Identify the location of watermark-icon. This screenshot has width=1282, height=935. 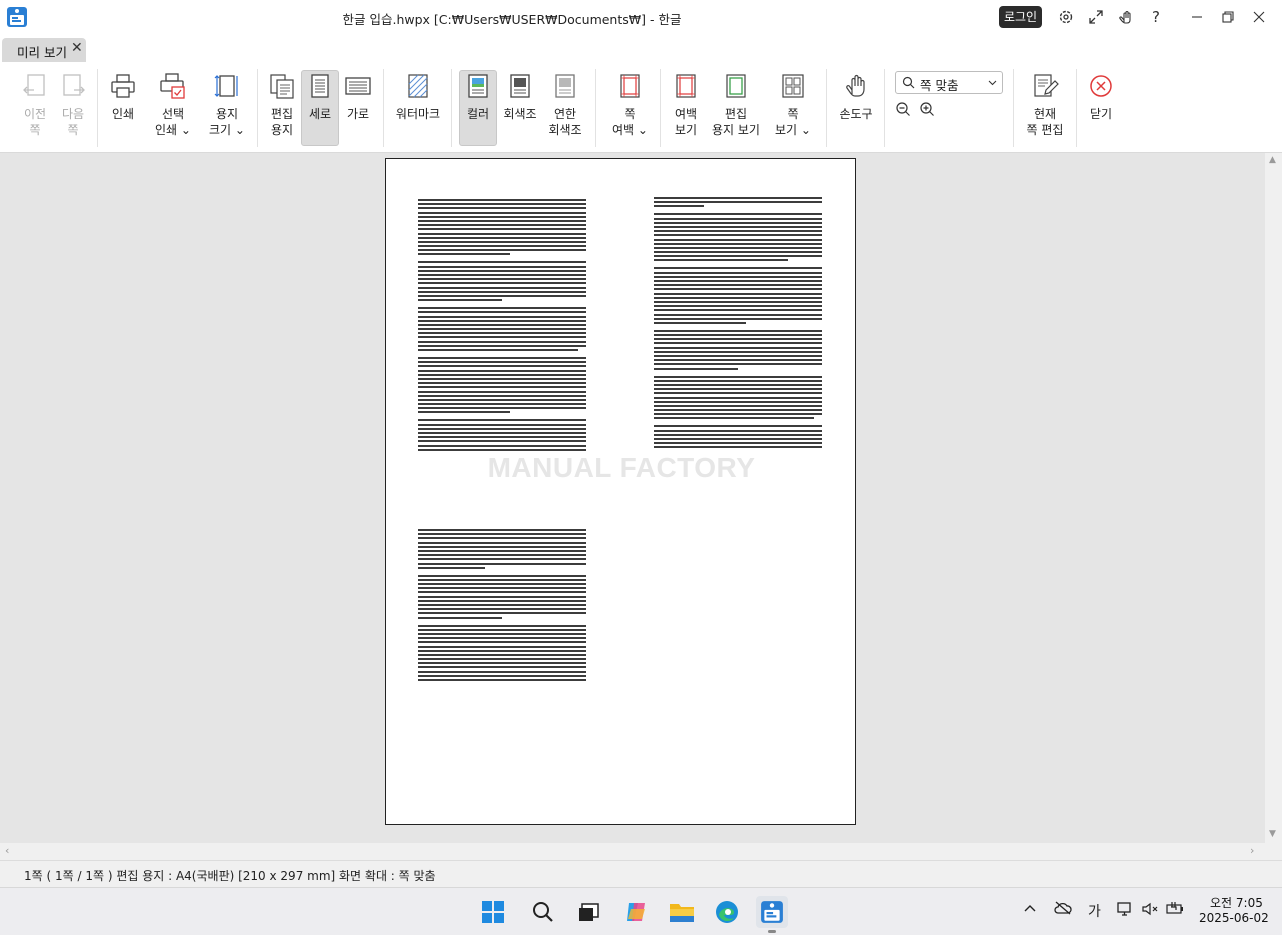
(418, 86).